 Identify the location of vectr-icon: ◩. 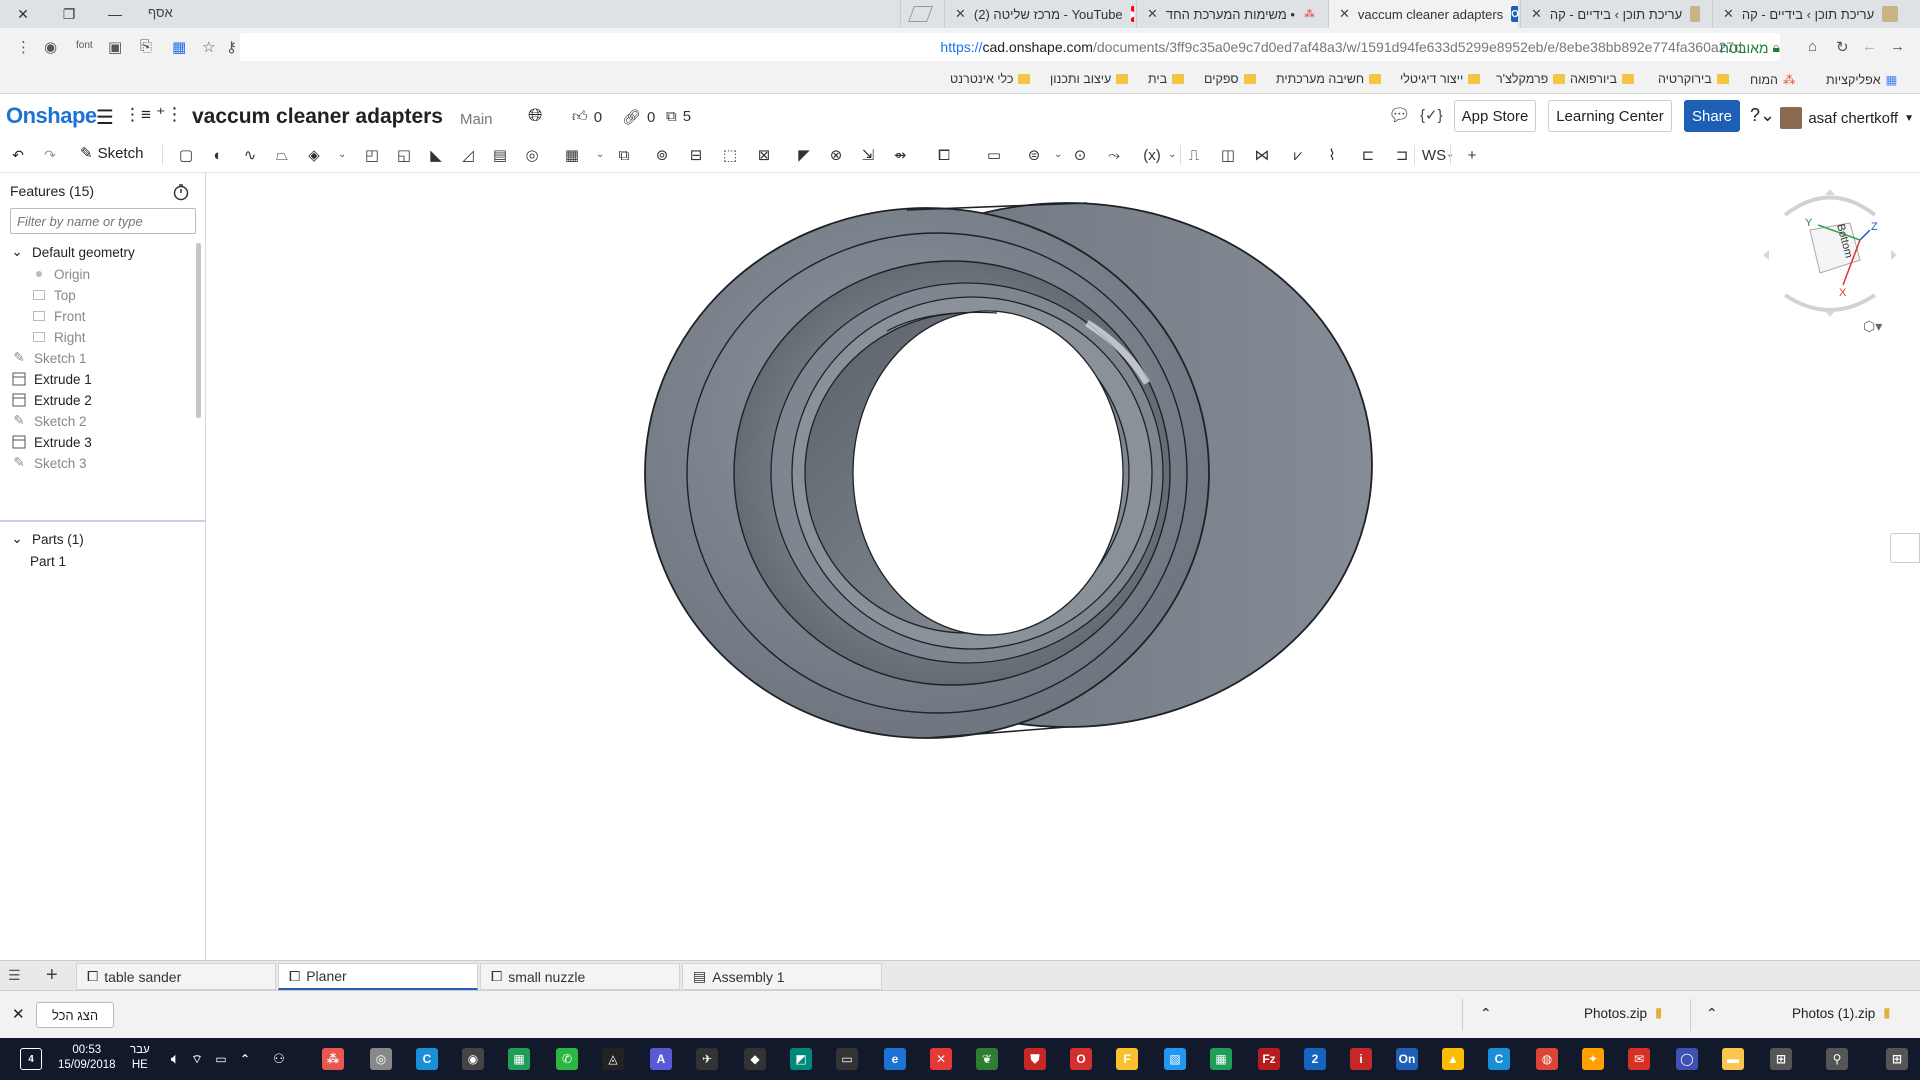
(801, 1059).